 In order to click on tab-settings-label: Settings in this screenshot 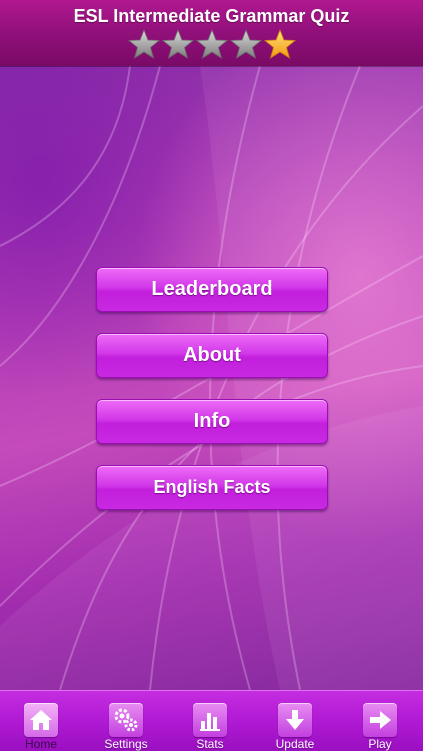, I will do `click(126, 744)`.